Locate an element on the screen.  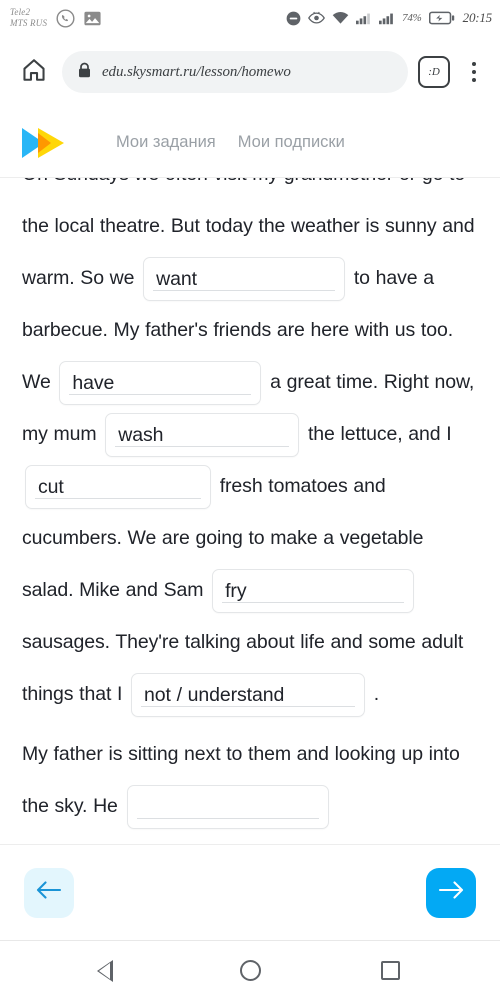
home-icon is located at coordinates (34, 72).